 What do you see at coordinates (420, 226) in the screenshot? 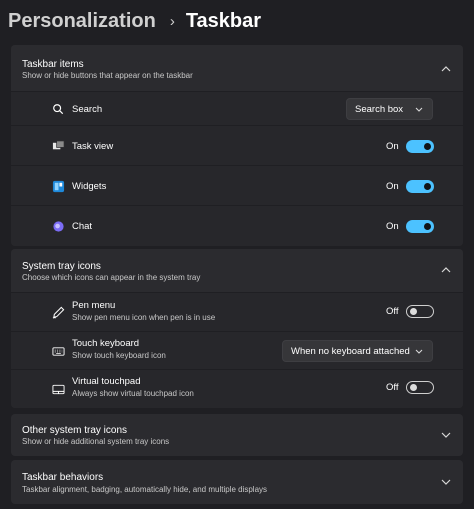
I see `chat-toggle` at bounding box center [420, 226].